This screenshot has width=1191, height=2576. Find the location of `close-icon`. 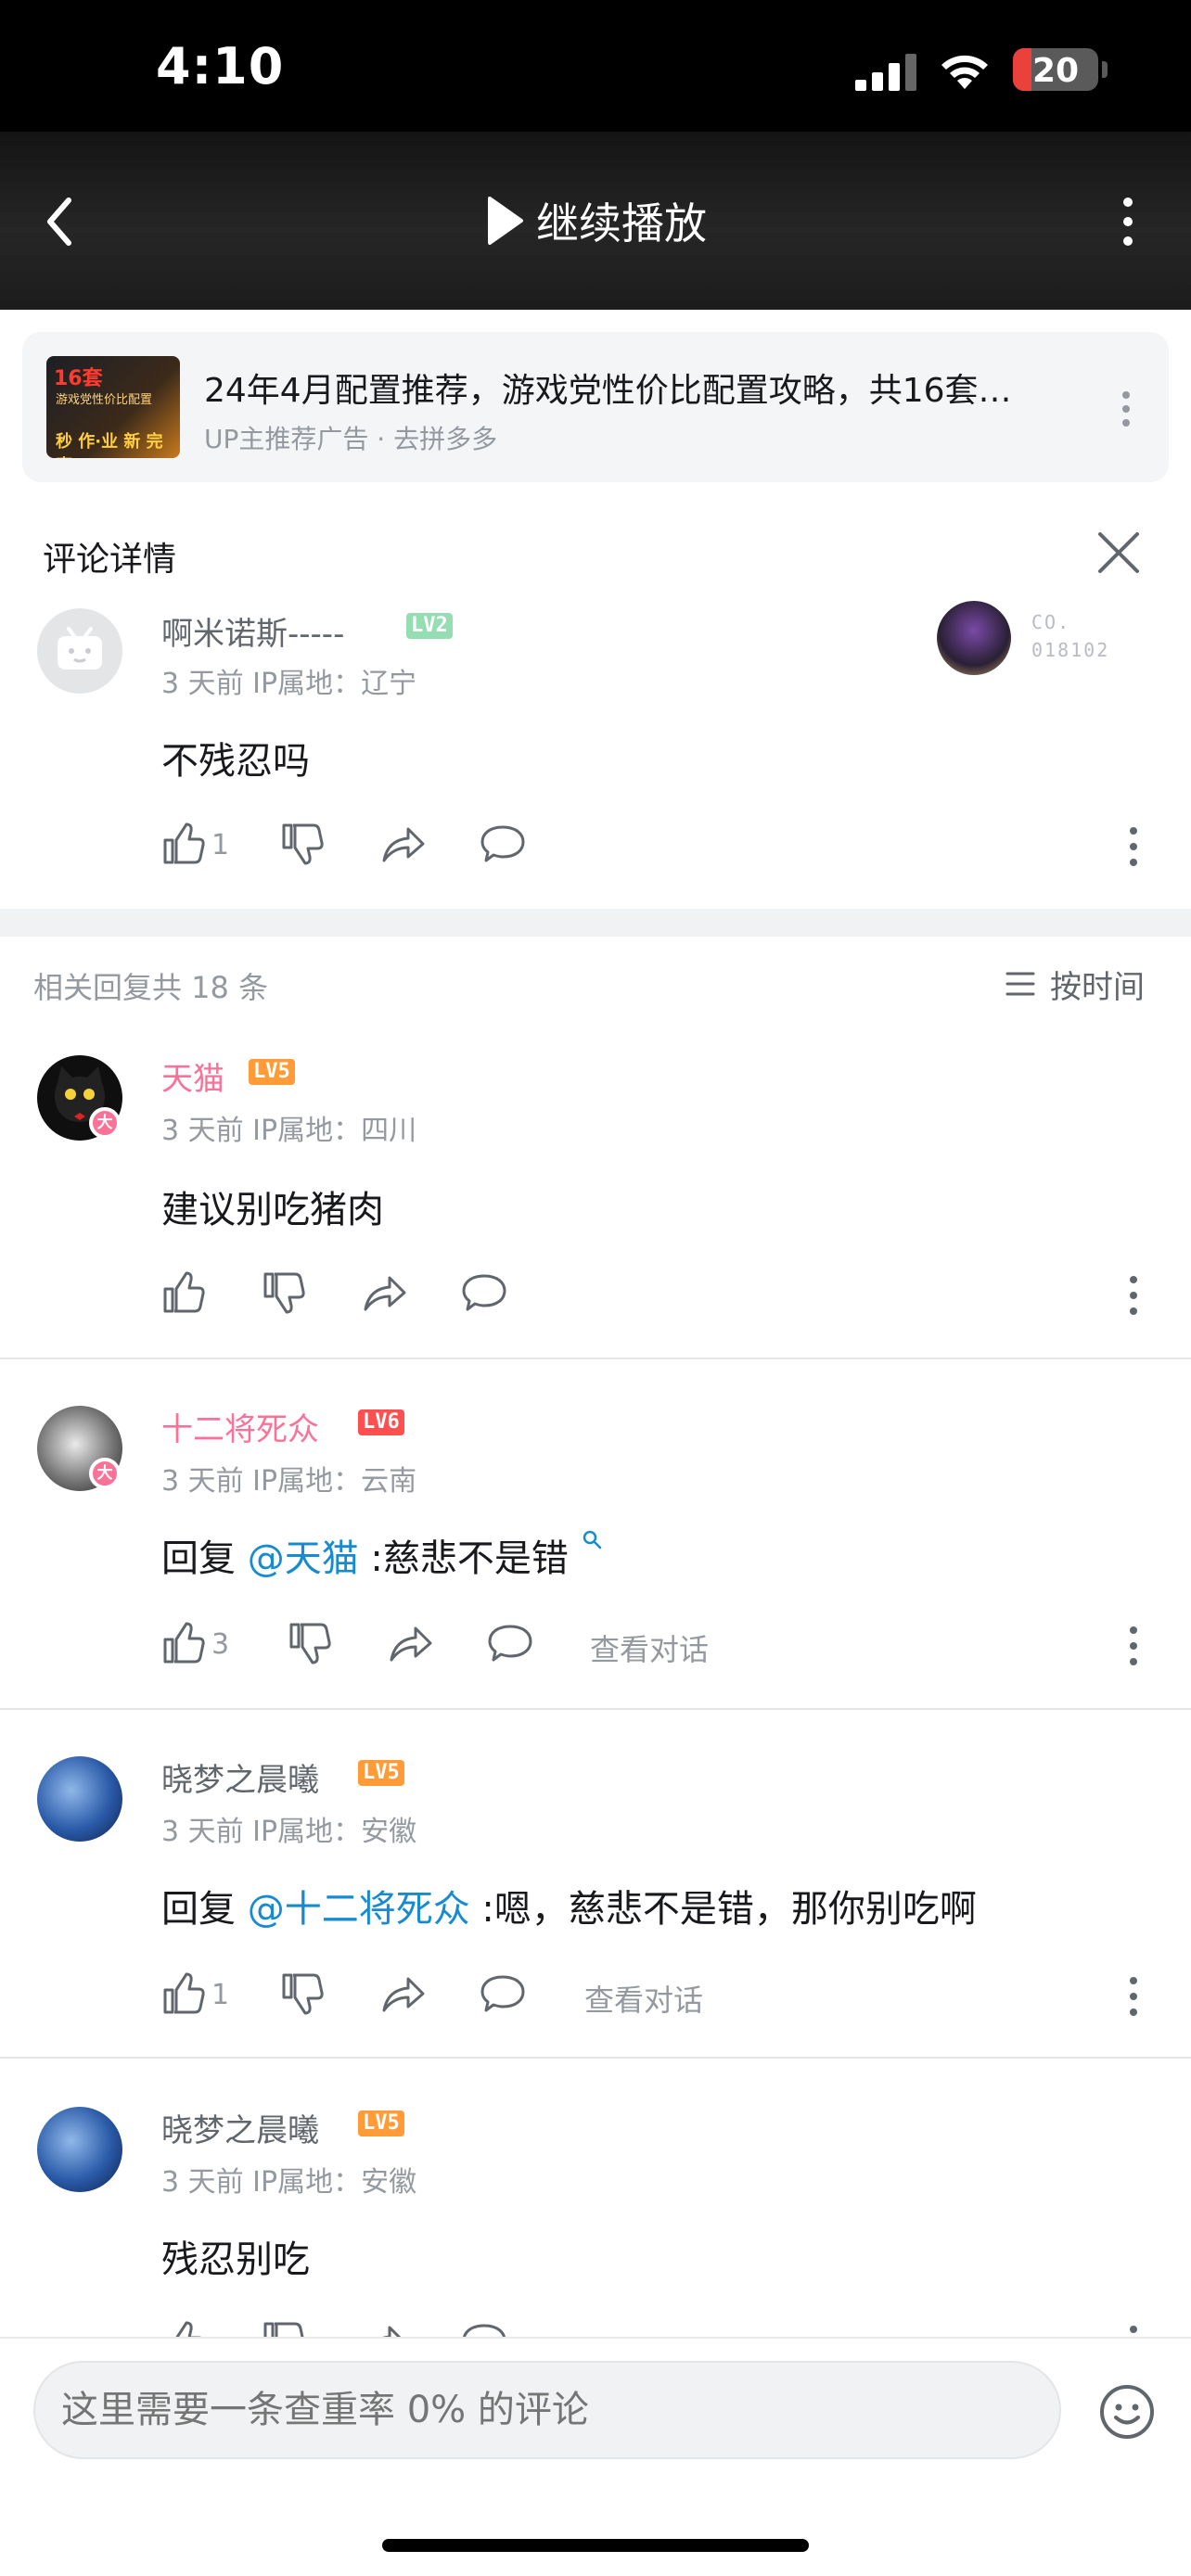

close-icon is located at coordinates (1119, 553).